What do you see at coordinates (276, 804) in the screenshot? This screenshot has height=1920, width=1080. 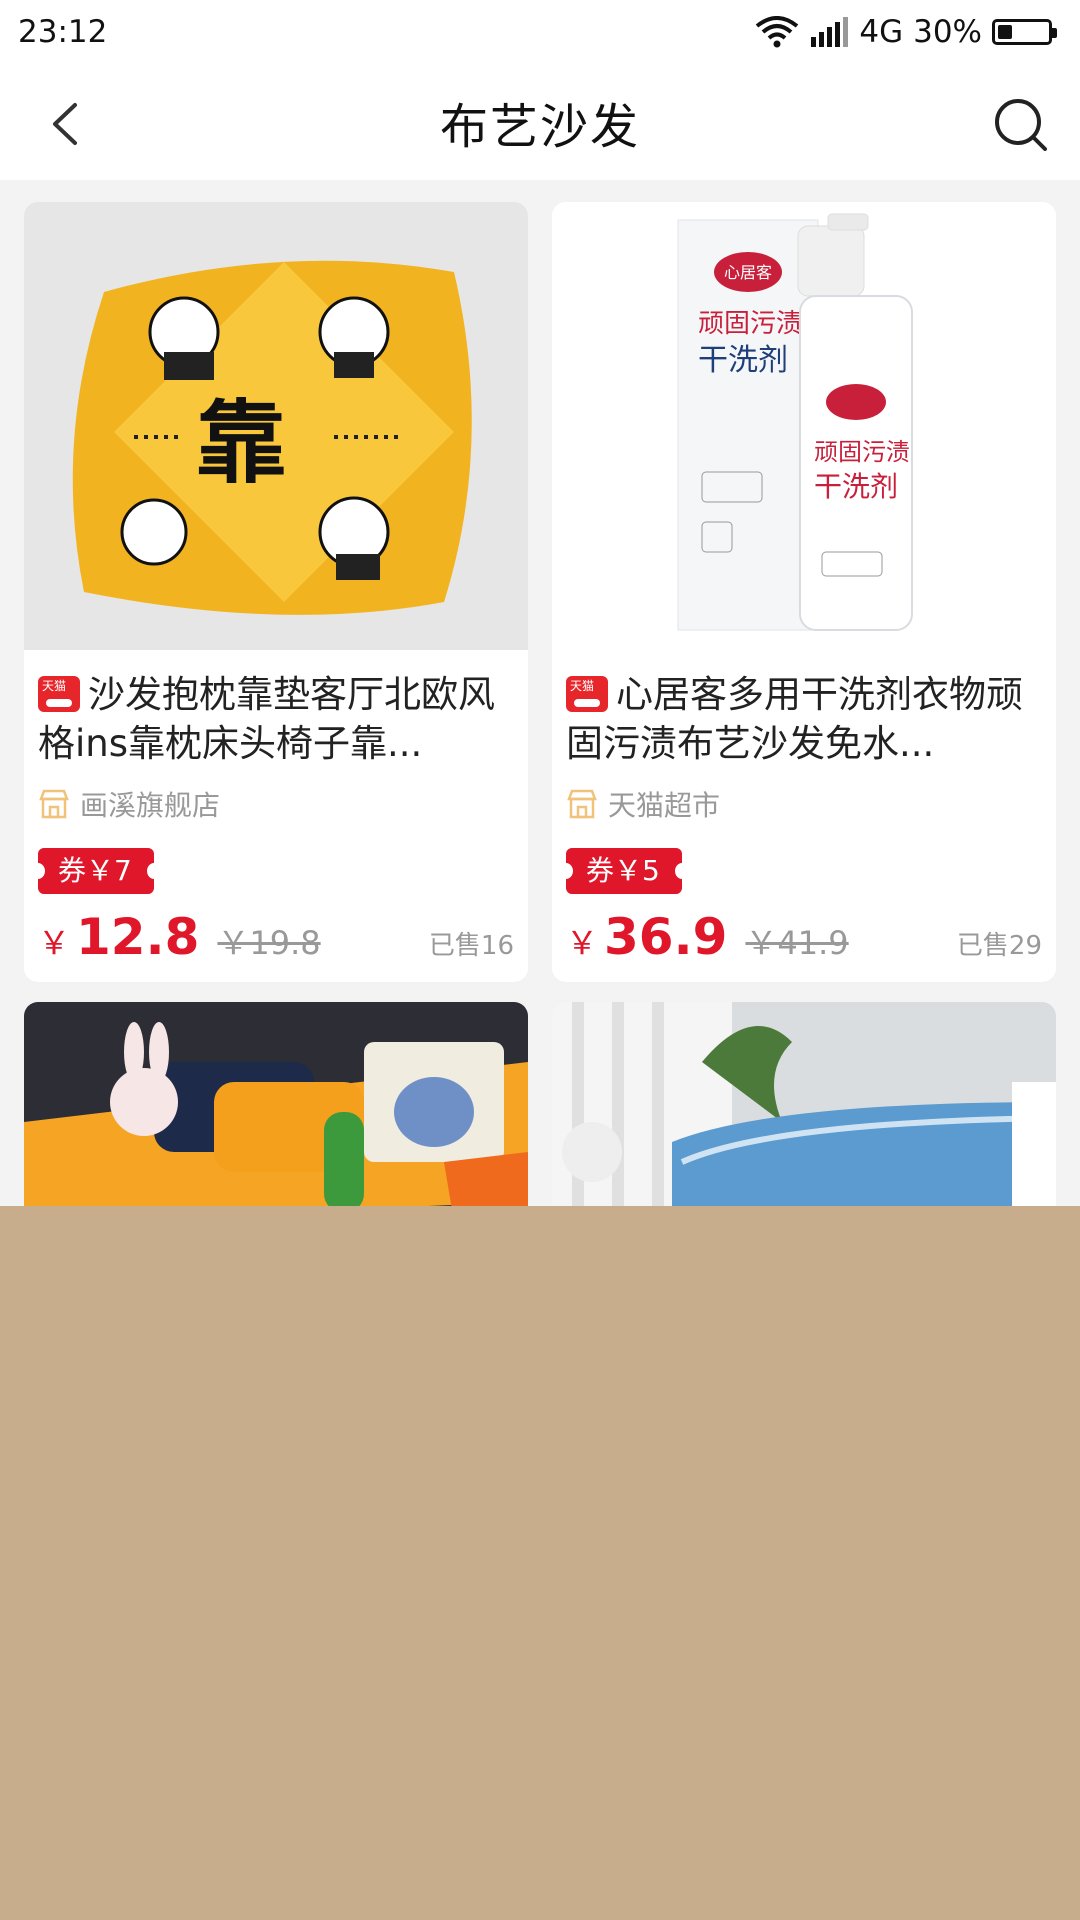 I see `shop-row: 画溪旗舰店` at bounding box center [276, 804].